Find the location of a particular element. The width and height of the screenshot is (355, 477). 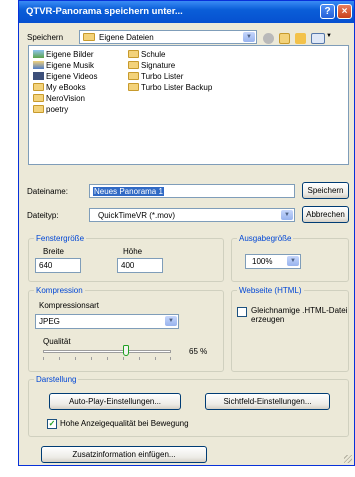

compression-type-label: Kompressionsart is located at coordinates (69, 305).